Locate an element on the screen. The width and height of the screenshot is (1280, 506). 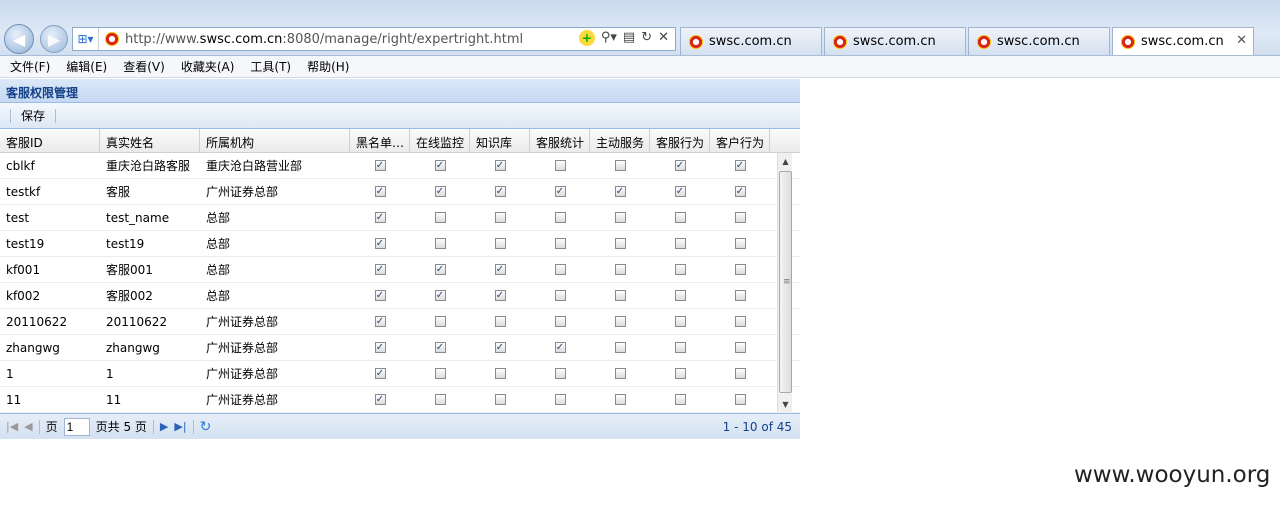
prev-page-icon: ◀ is located at coordinates (28, 426).